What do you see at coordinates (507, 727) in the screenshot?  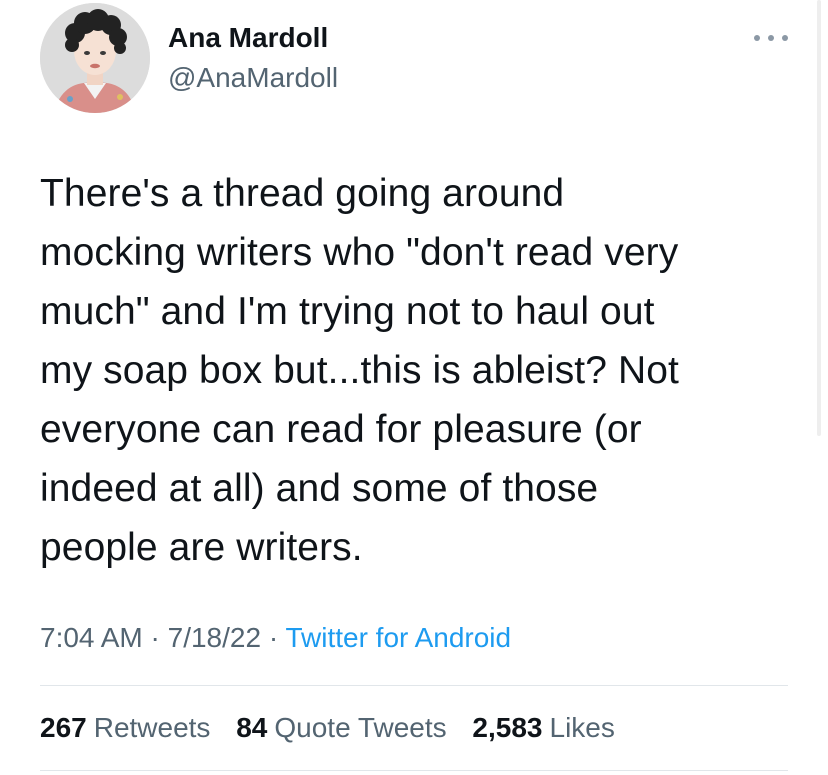 I see `likes-count: 2,583` at bounding box center [507, 727].